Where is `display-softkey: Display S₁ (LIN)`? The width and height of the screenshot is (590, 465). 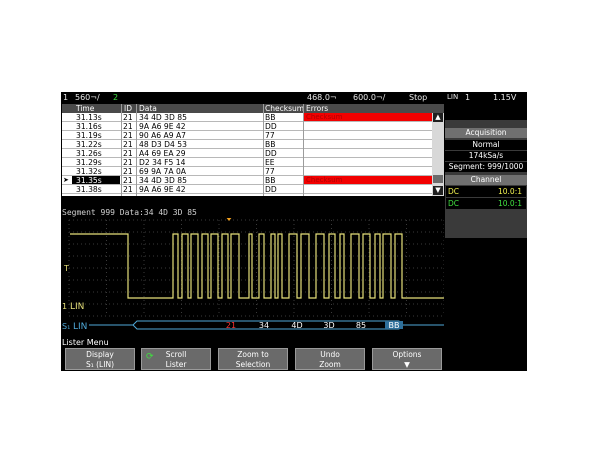 display-softkey: Display S₁ (LIN) is located at coordinates (100, 359).